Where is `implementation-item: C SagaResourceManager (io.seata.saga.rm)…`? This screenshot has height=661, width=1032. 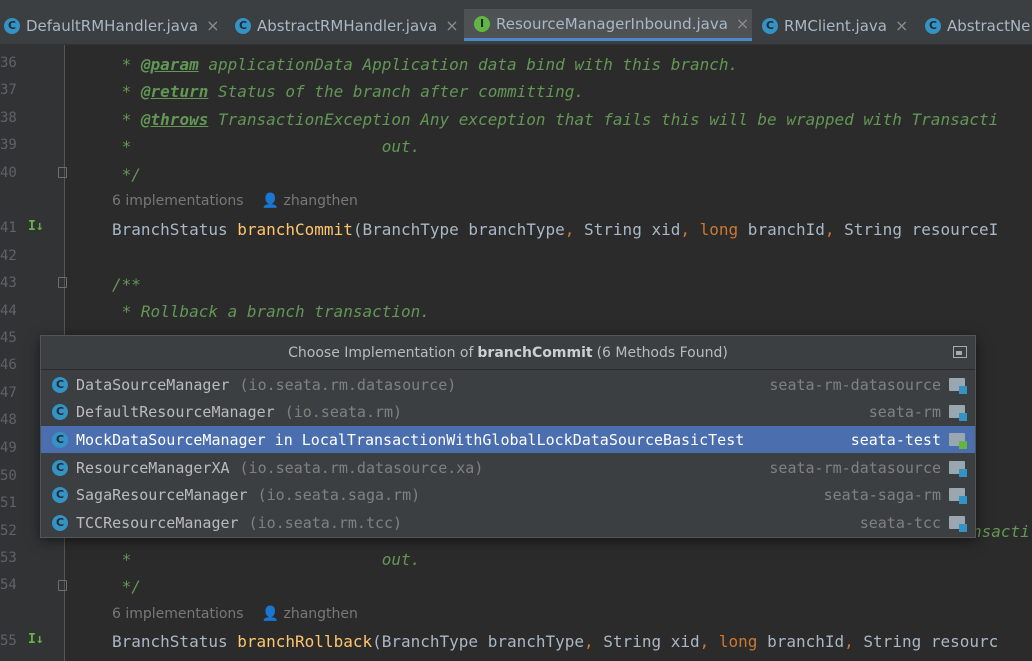
implementation-item: C SagaResourceManager (io.seata.saga.rm)… is located at coordinates (508, 494).